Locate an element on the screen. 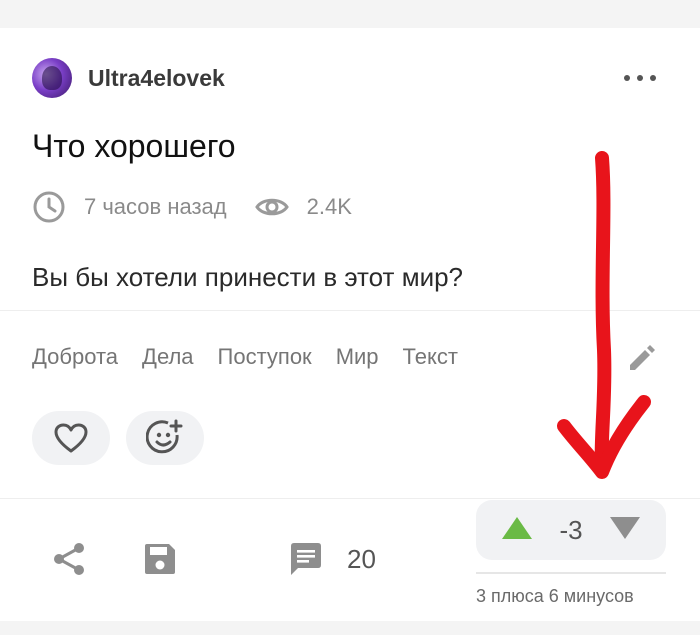 The image size is (700, 635). comment-icon is located at coordinates (306, 559).